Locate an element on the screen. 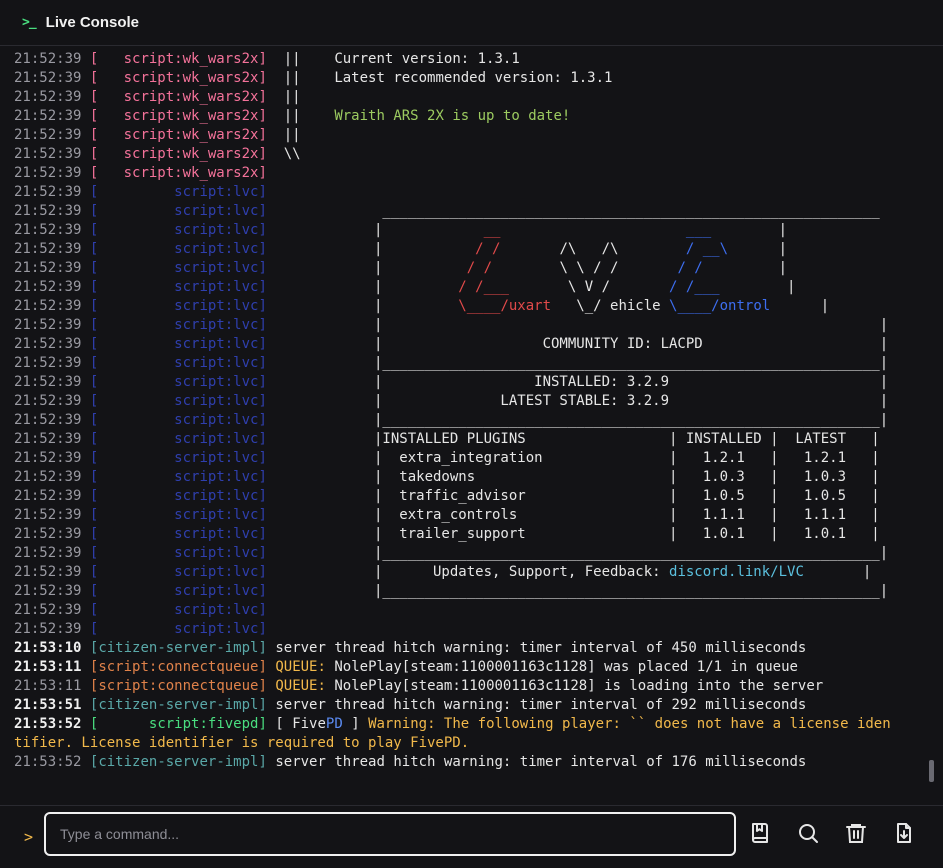  search-icon is located at coordinates (808, 833).